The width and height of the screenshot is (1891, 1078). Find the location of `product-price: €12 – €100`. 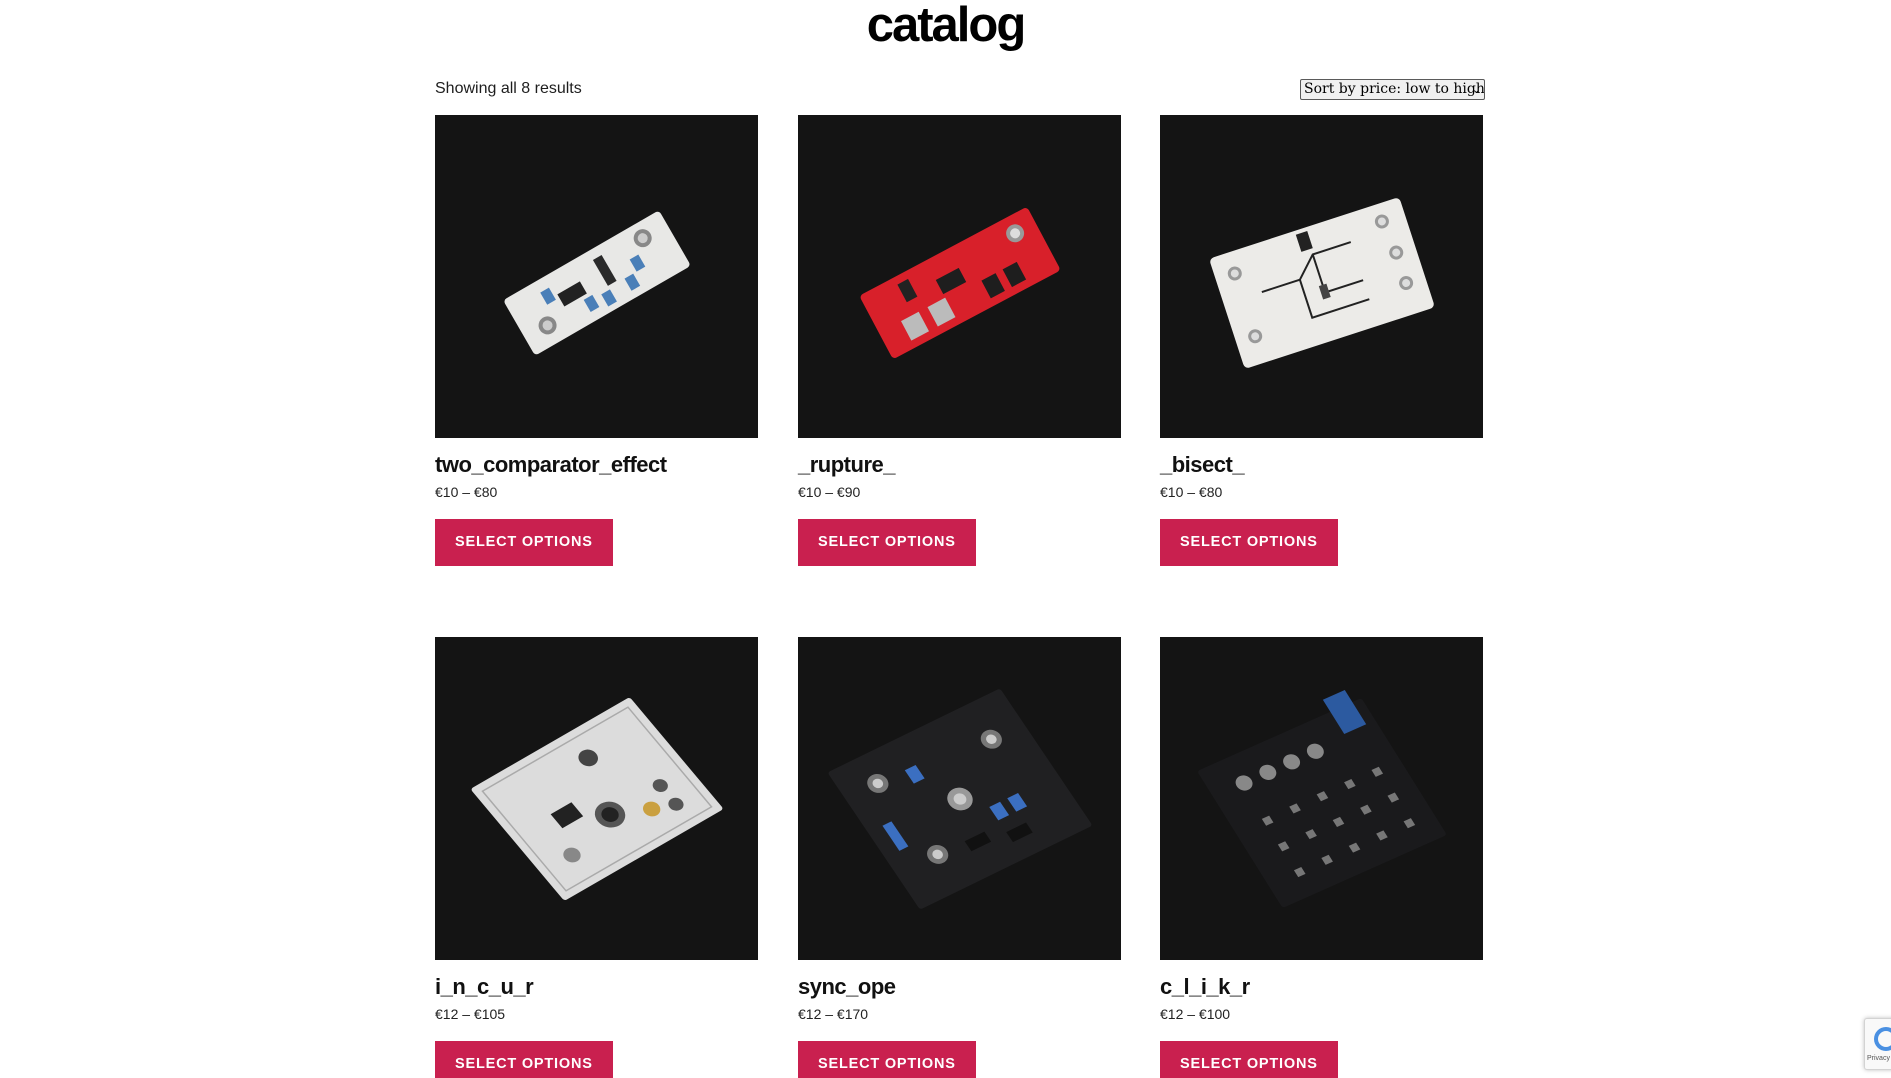

product-price: €12 – €100 is located at coordinates (1195, 1014).